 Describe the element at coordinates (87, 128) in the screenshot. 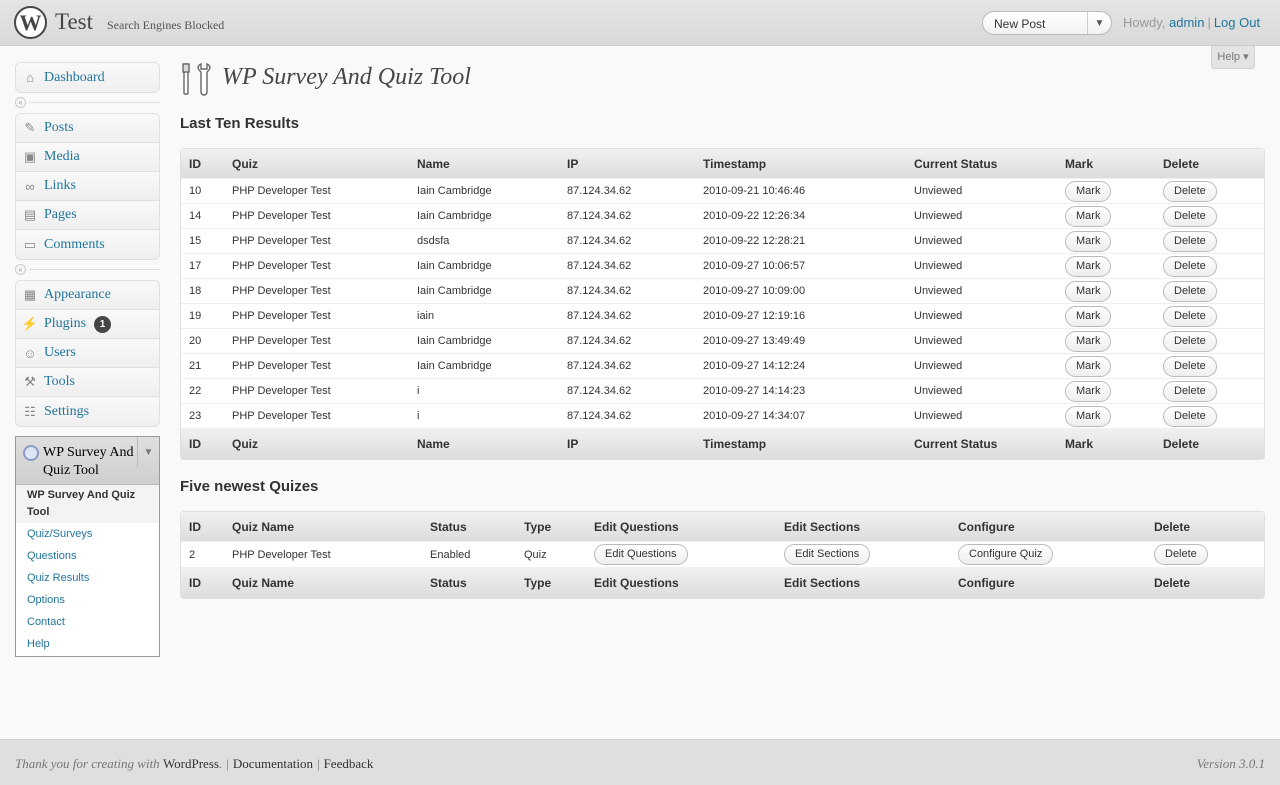

I see `menu-item-posts: ✎ Posts` at that location.